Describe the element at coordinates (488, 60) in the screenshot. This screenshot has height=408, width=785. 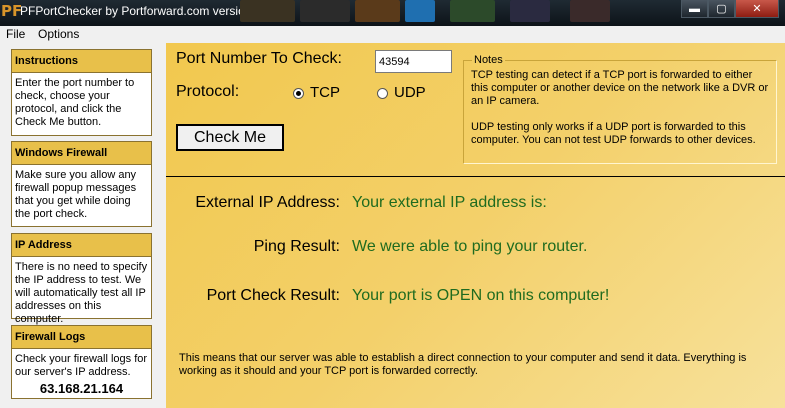
I see `notes-title: Notes` at that location.